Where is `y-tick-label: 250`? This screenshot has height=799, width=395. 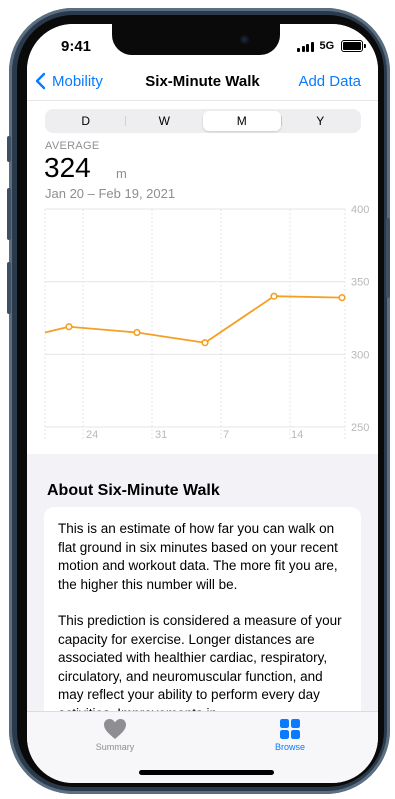 y-tick-label: 250 is located at coordinates (360, 428).